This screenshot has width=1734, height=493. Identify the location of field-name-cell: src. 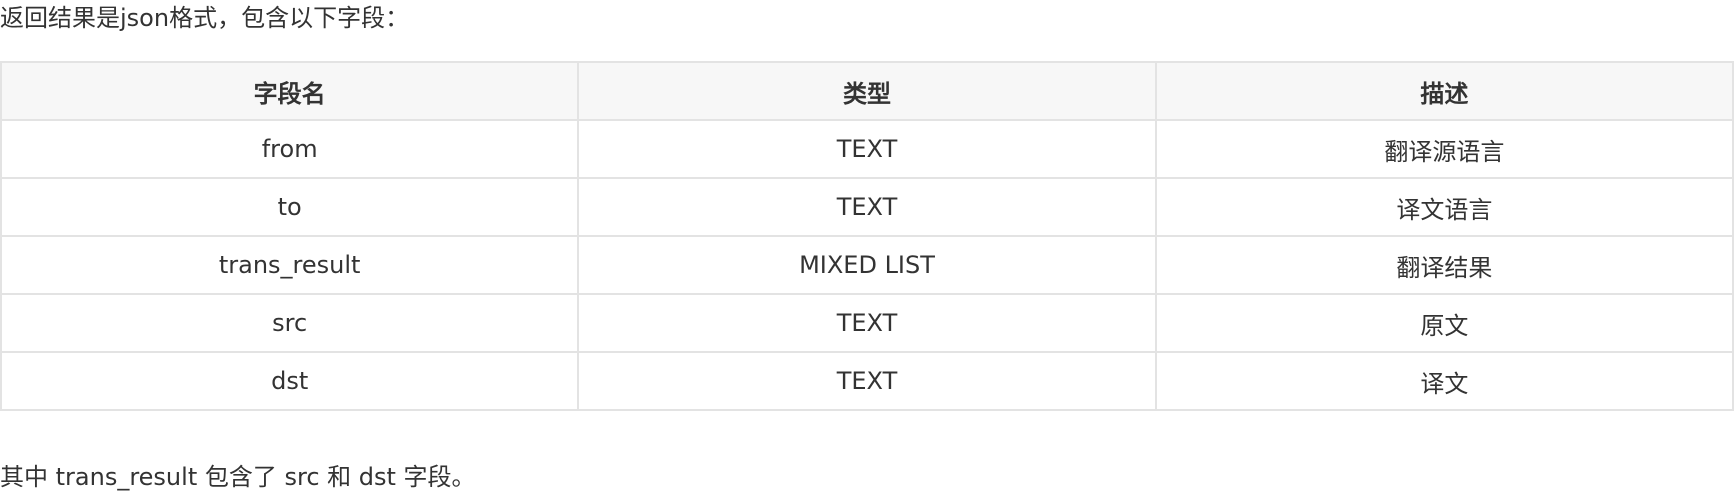
(290, 323).